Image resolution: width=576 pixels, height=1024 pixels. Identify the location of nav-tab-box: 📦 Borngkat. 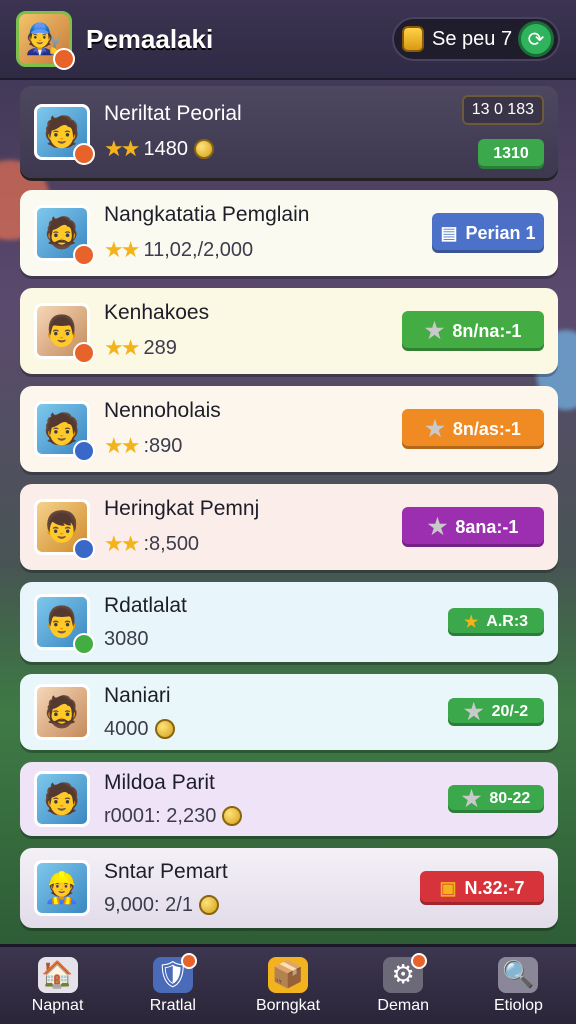
(287, 985).